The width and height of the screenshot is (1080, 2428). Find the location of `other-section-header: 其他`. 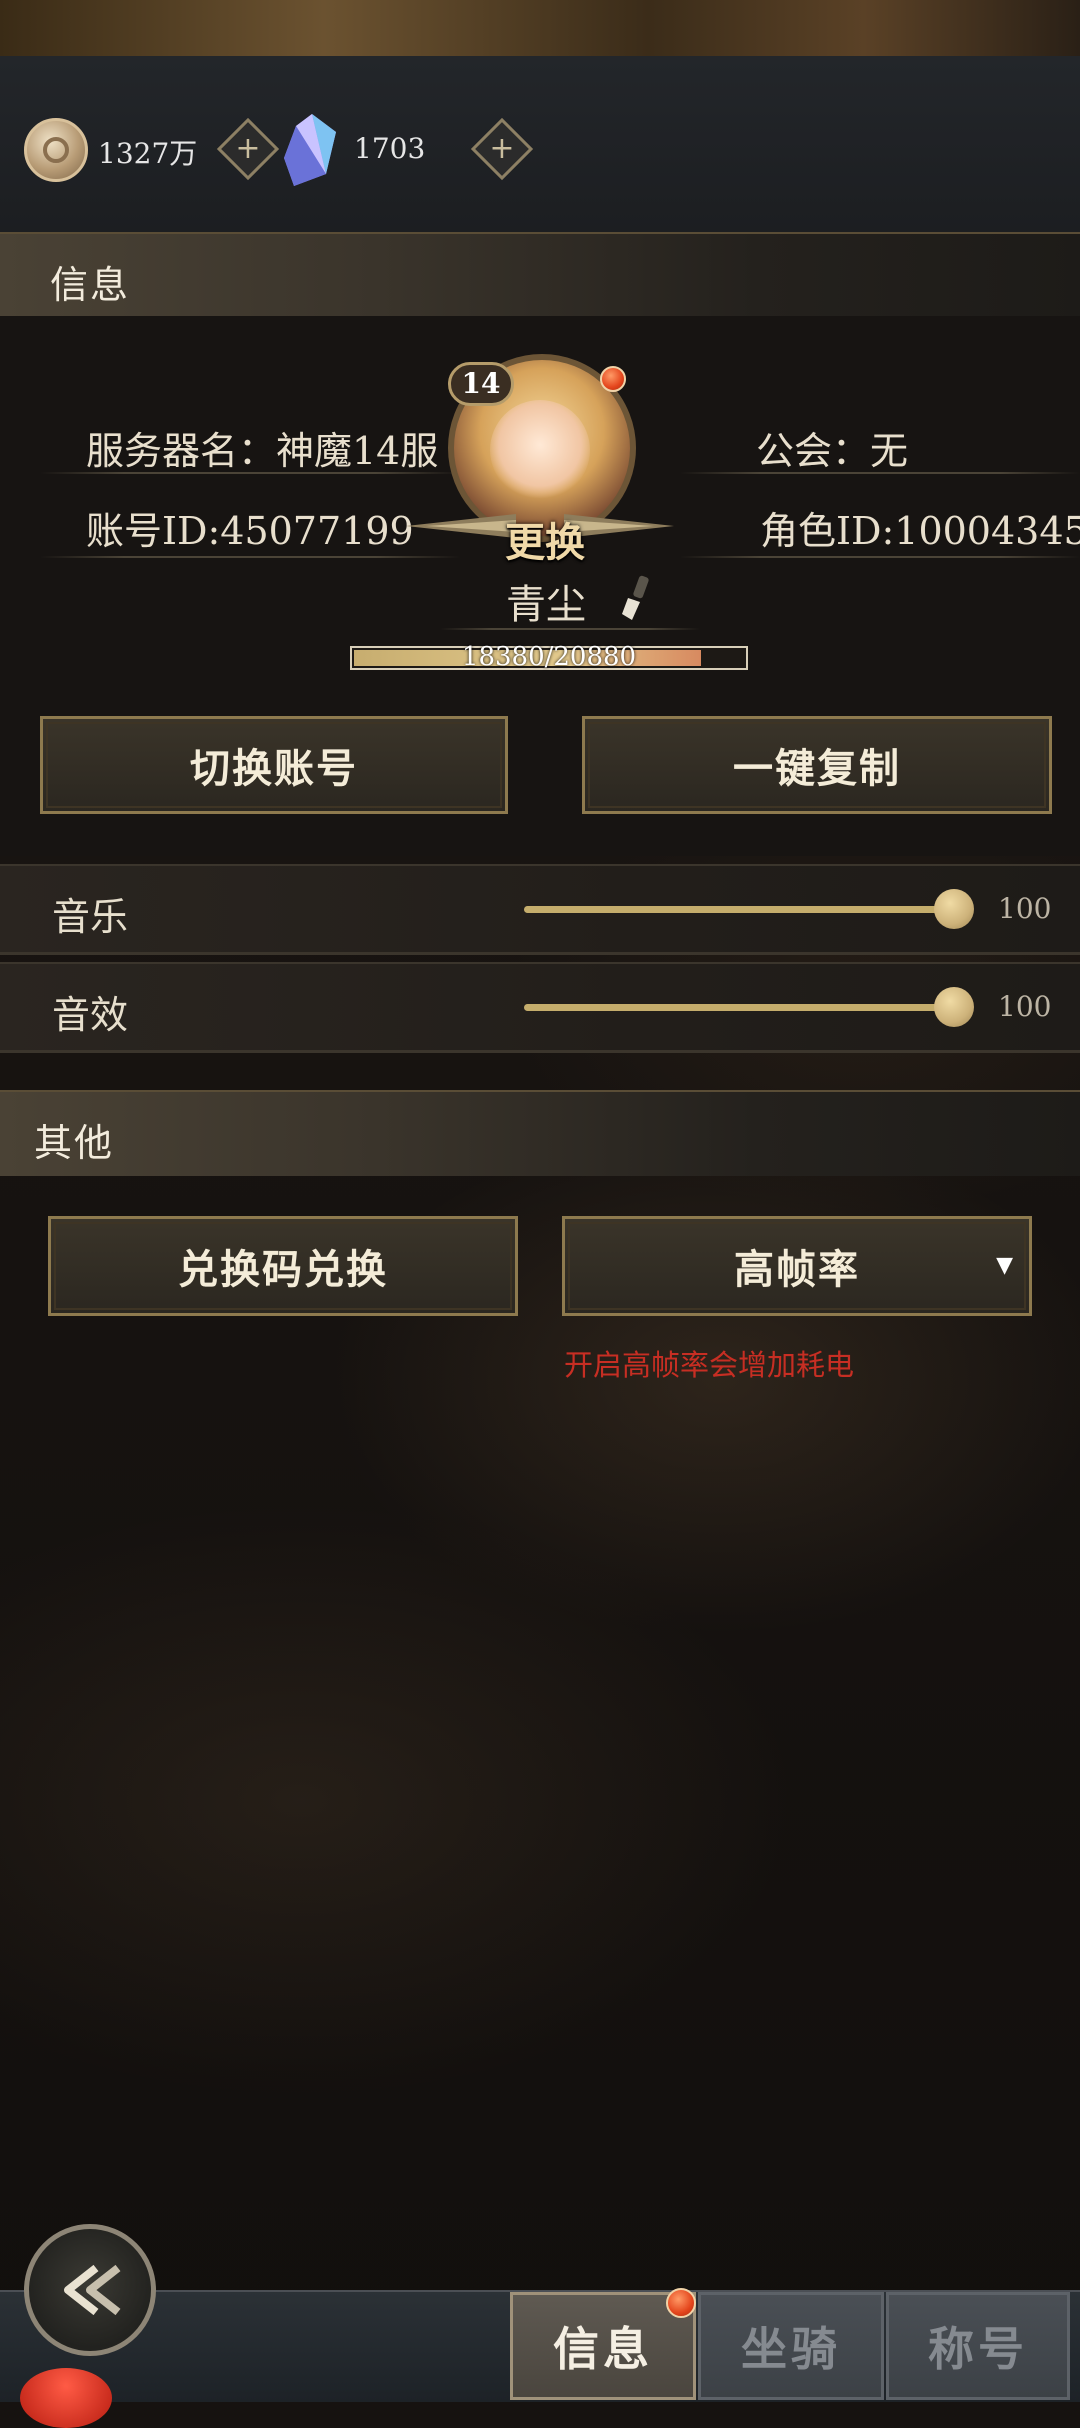

other-section-header: 其他 is located at coordinates (540, 1133).